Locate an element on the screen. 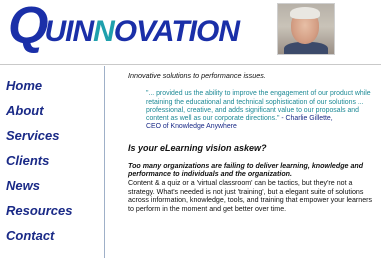 The height and width of the screenshot is (258, 381). nav-item-clients: Clients is located at coordinates (27, 160).